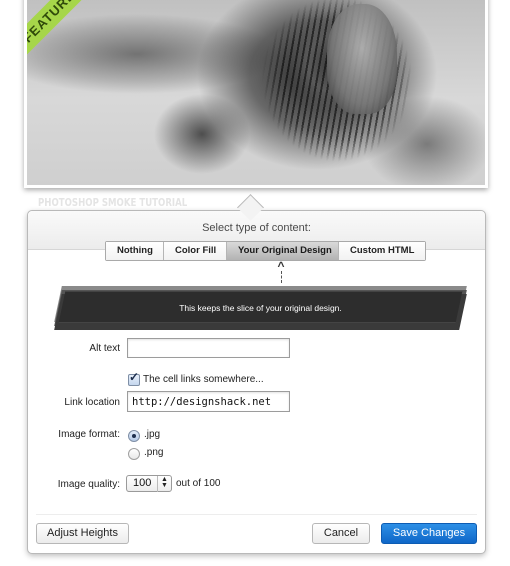 The height and width of the screenshot is (566, 510). I want to click on save-changes-button: Save Changes, so click(429, 533).